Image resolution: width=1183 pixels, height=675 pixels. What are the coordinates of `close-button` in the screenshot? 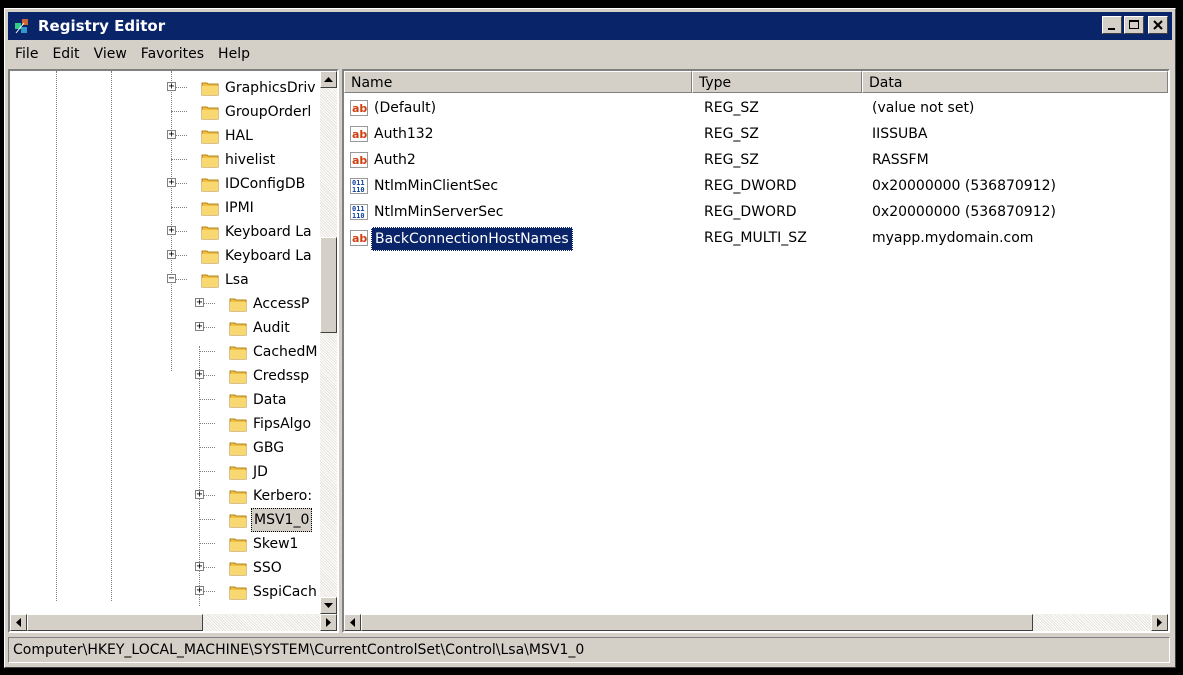 It's located at (1158, 25).